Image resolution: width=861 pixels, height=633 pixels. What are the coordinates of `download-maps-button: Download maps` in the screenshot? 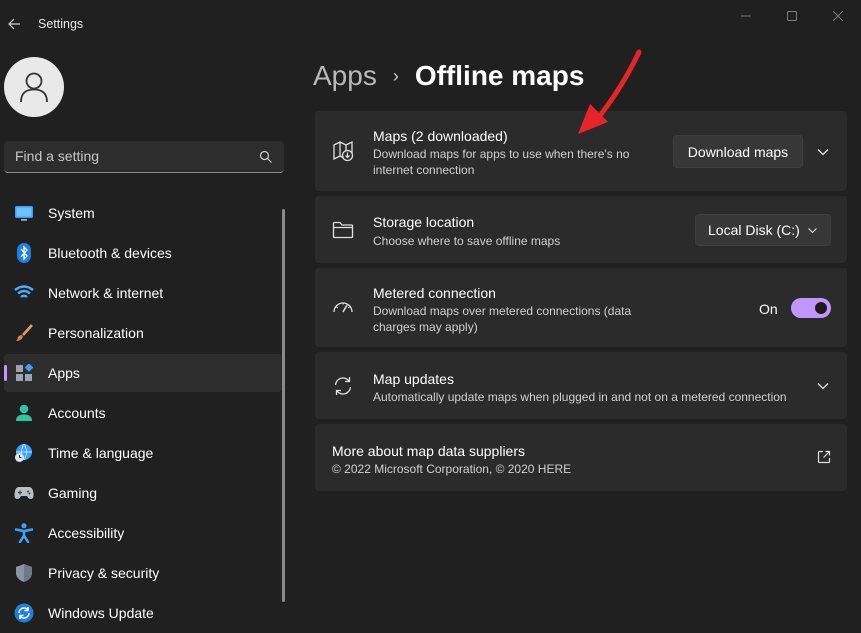 It's located at (738, 151).